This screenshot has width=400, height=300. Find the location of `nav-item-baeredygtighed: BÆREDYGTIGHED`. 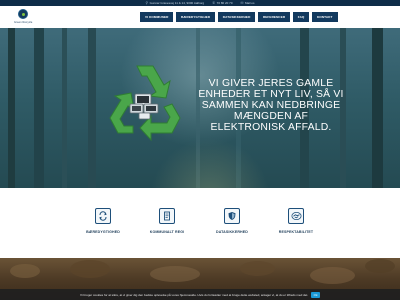

nav-item-baeredygtighed: BÆREDYGTIGHED is located at coordinates (195, 17).